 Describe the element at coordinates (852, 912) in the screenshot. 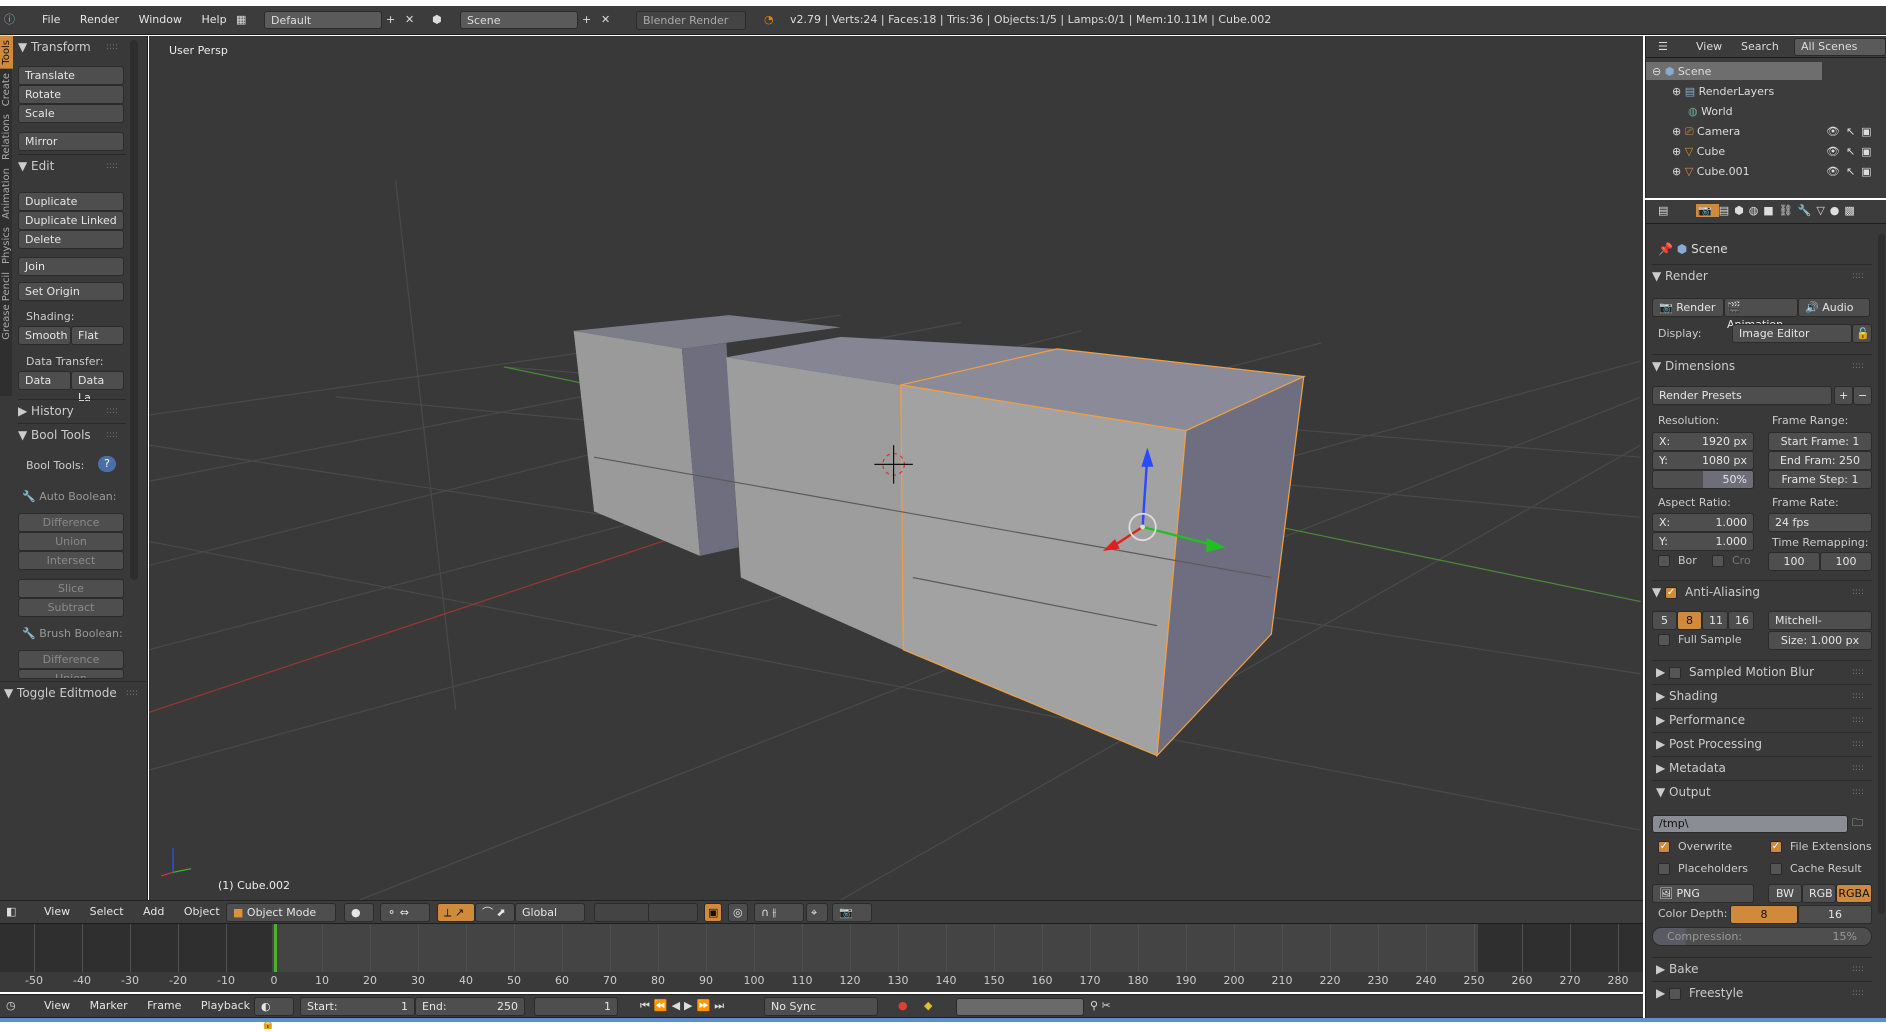

I see `render-buttons: 📷` at that location.